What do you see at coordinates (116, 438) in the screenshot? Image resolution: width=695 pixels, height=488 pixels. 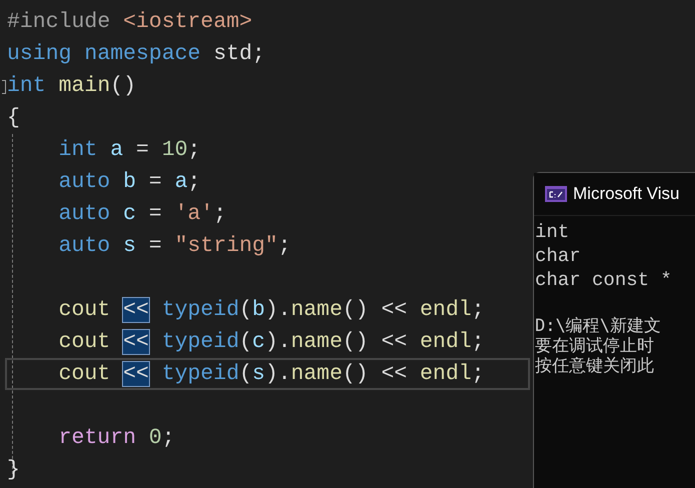 I see `code-line: return 0;` at bounding box center [116, 438].